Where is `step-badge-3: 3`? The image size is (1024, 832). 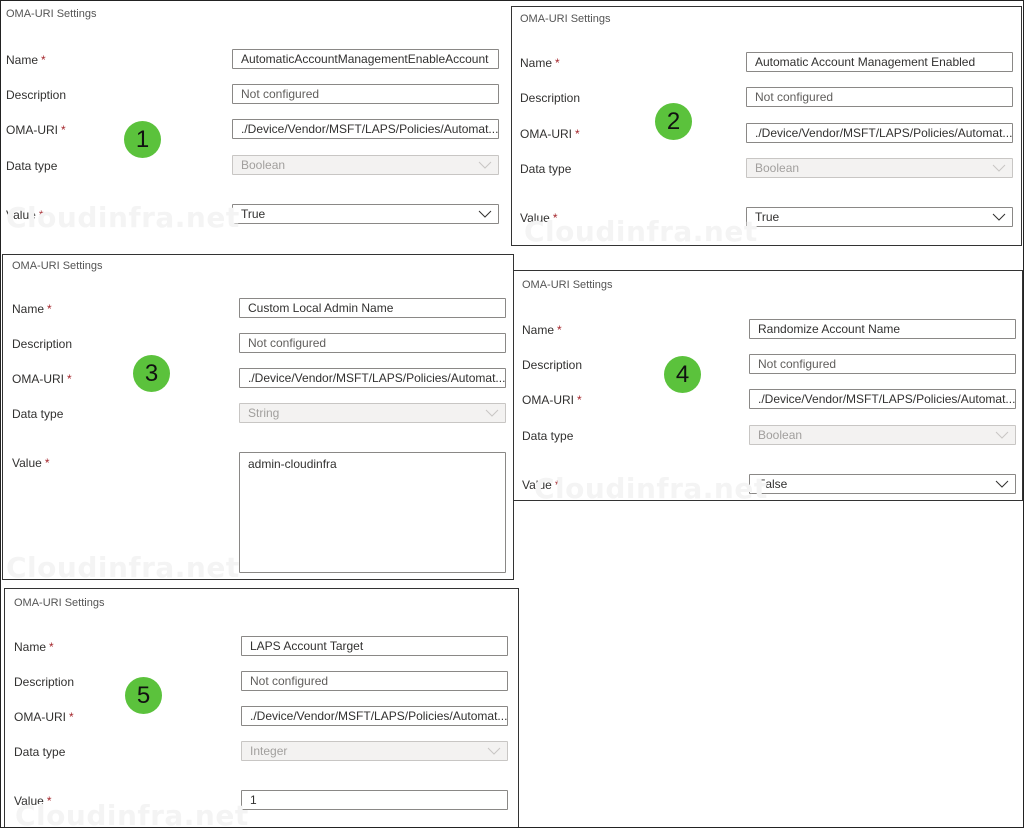
step-badge-3: 3 is located at coordinates (151, 373).